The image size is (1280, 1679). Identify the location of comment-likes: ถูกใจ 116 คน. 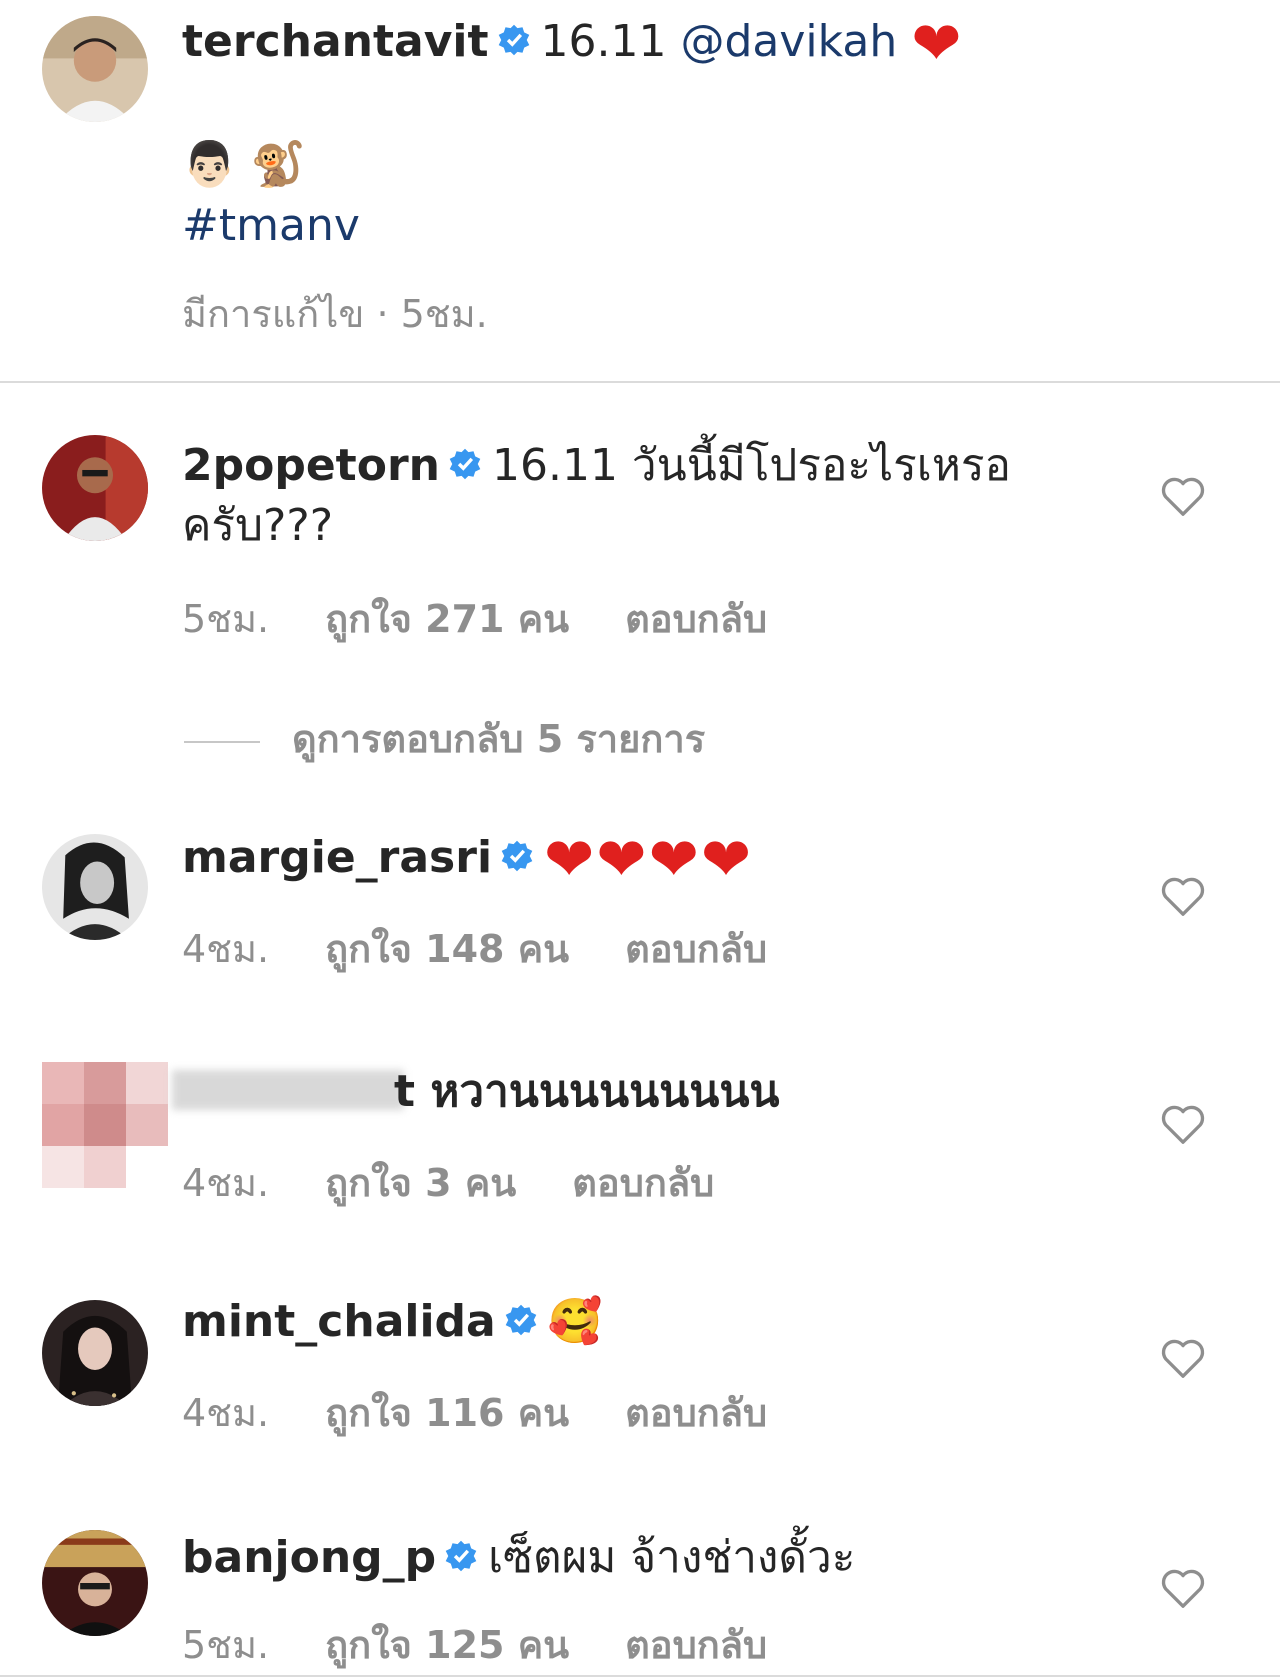
(447, 1412).